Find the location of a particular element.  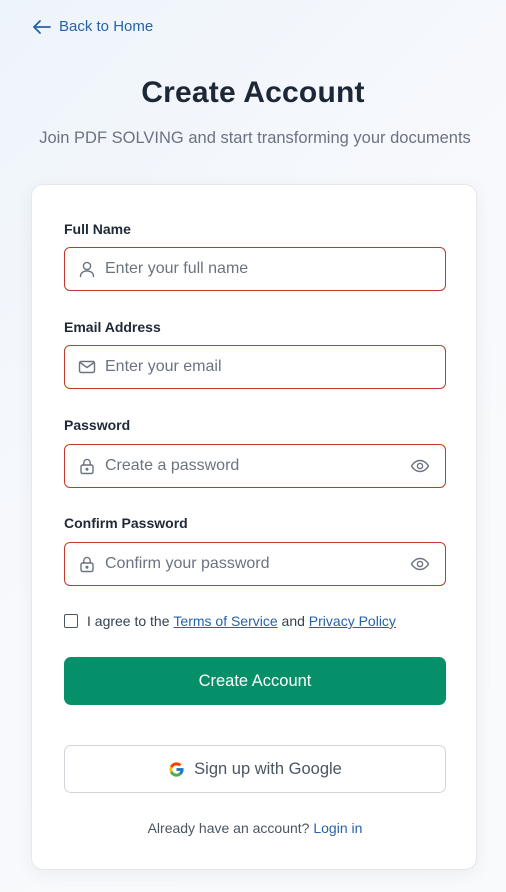

google-signup-label: Sign up with Google is located at coordinates (268, 768).